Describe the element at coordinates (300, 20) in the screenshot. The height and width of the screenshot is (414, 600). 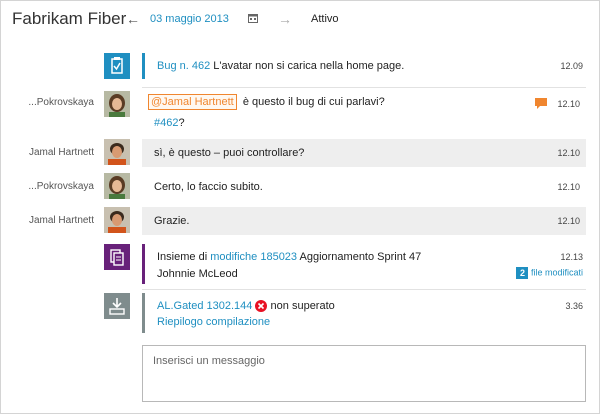
I see `header-bar: Fabrikam Fiber ← 03 maggio 2013 → Attivo` at that location.